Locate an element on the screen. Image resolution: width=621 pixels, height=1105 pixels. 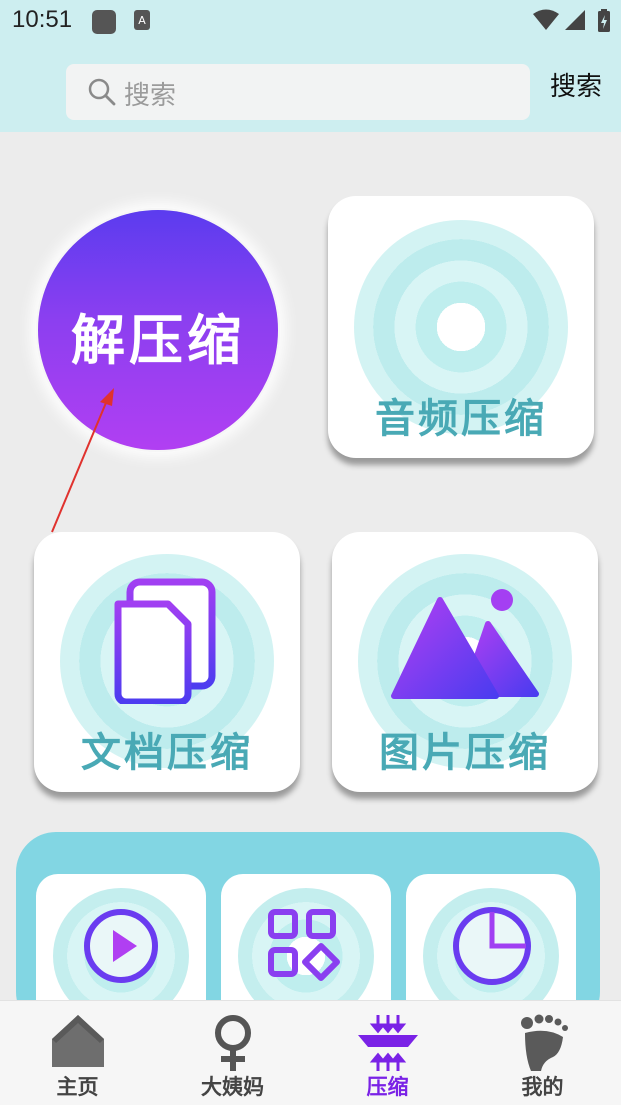
bottom-nav: 主页 大姨妈 压缩 我的 is located at coordinates (310, 1052).